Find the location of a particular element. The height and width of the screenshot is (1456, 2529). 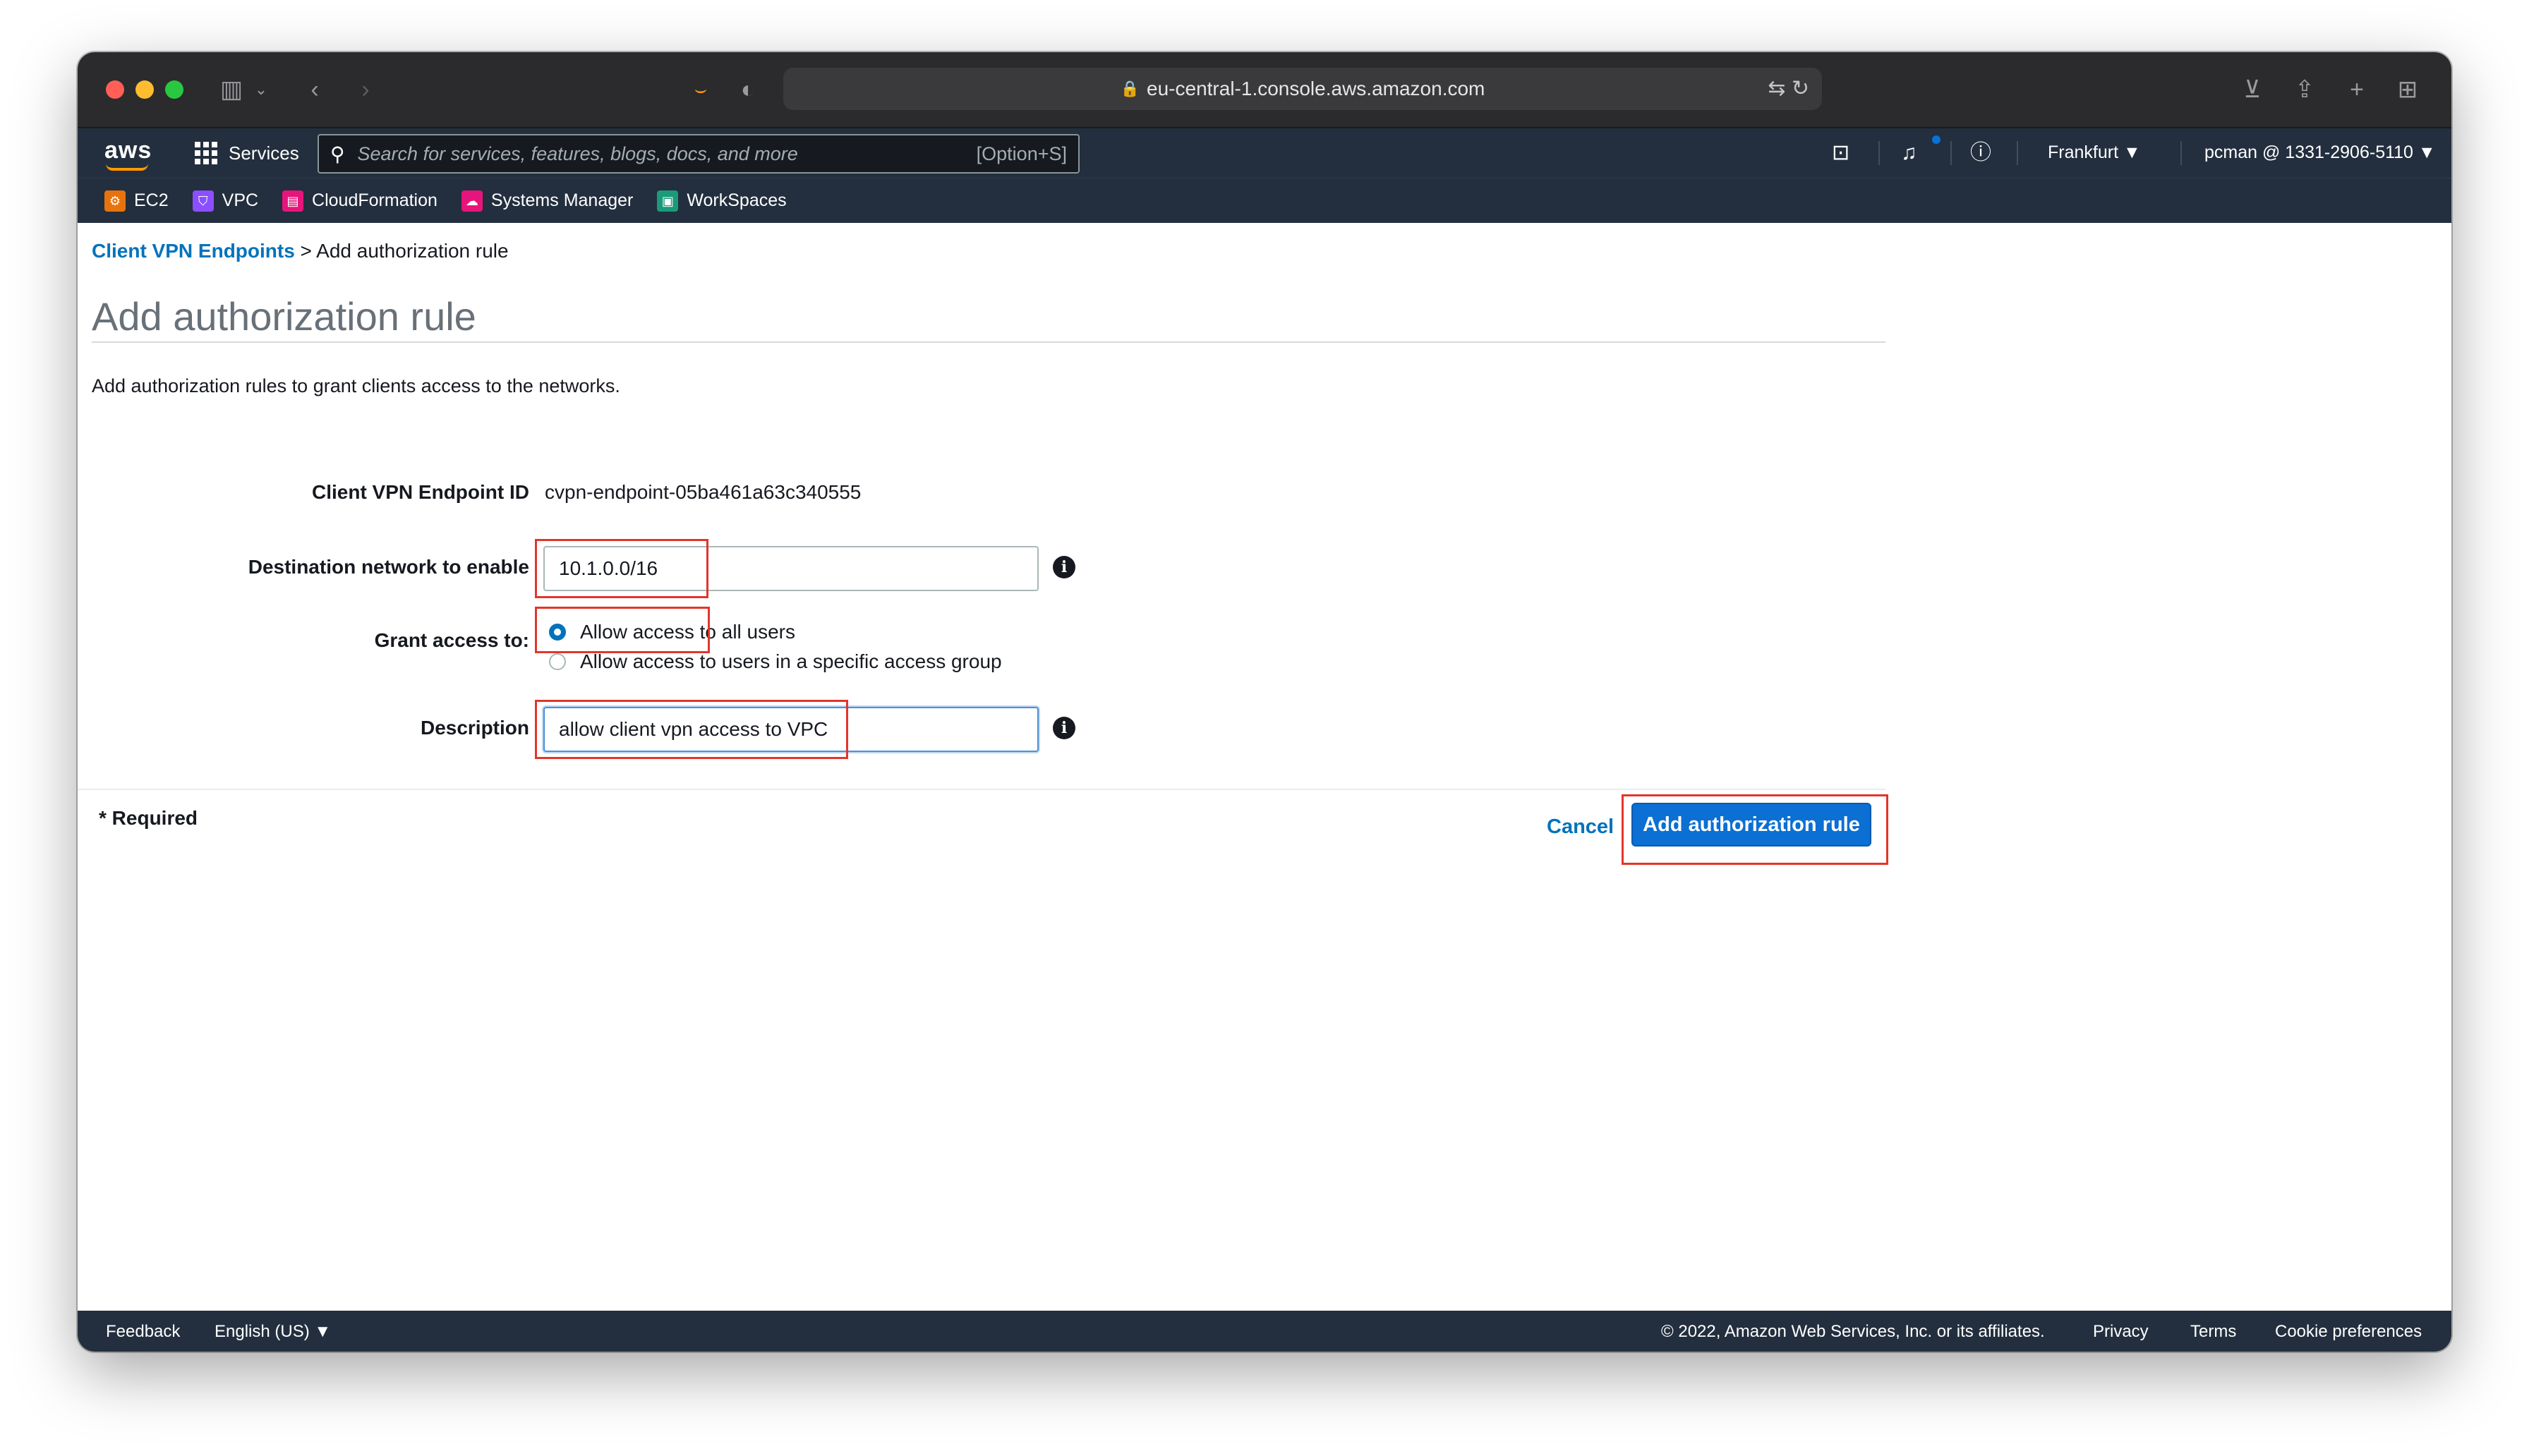

favorite-vpc: ⛉ VPC is located at coordinates (225, 201).